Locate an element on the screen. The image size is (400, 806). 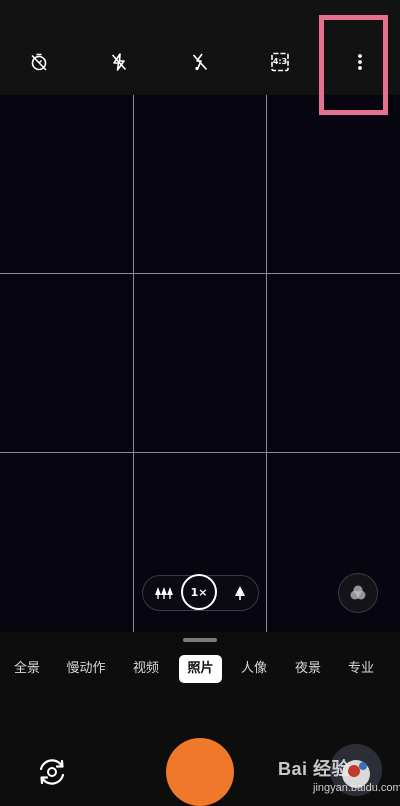
tele-tree-icon is located at coordinates (240, 593).